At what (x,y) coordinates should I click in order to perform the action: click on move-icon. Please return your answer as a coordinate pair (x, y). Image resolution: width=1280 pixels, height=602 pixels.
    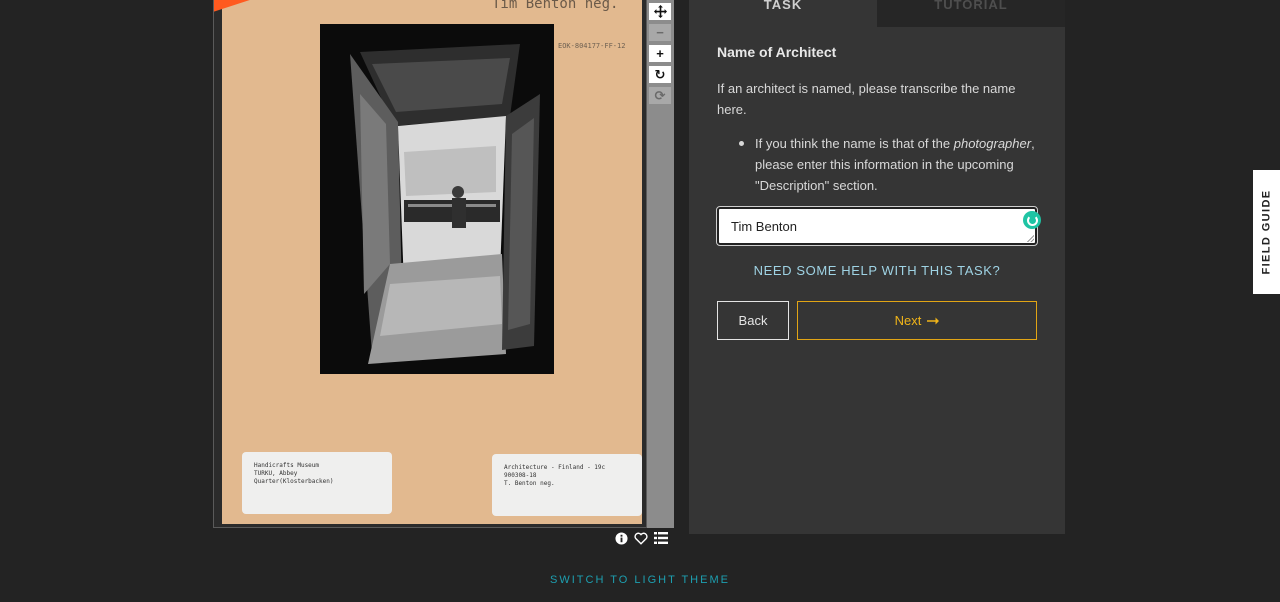
    Looking at the image, I should click on (660, 11).